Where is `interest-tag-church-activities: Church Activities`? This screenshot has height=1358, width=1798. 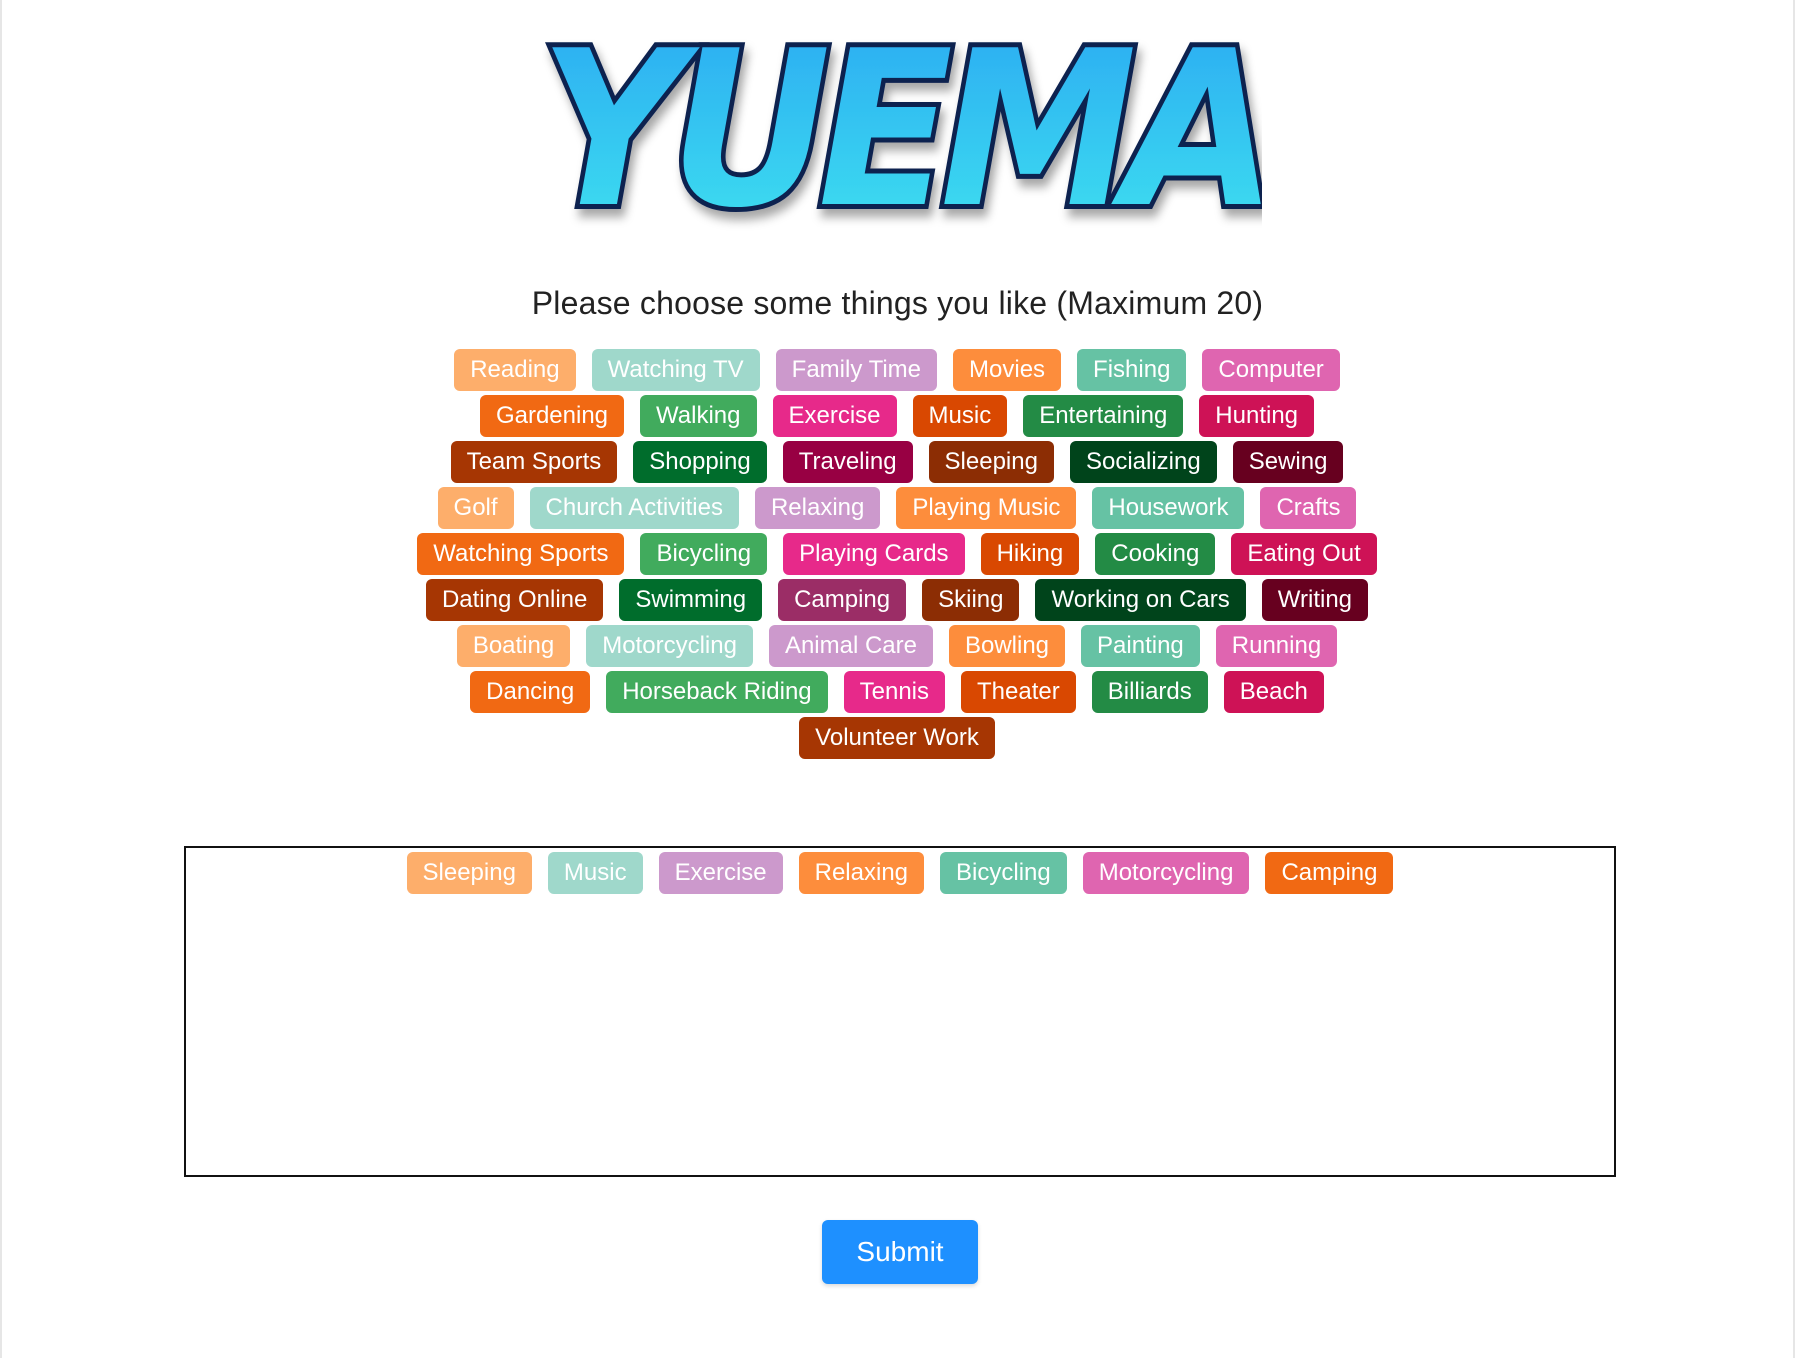
interest-tag-church-activities: Church Activities is located at coordinates (634, 508).